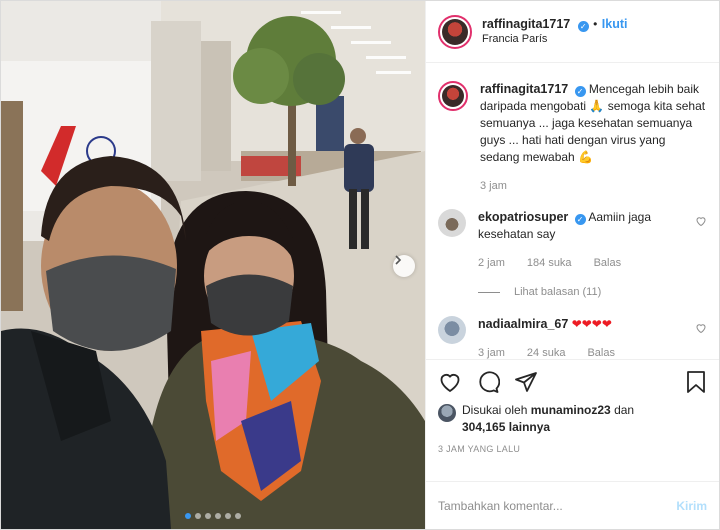  I want to click on likes-prefix: Disukai oleh, so click(495, 410).